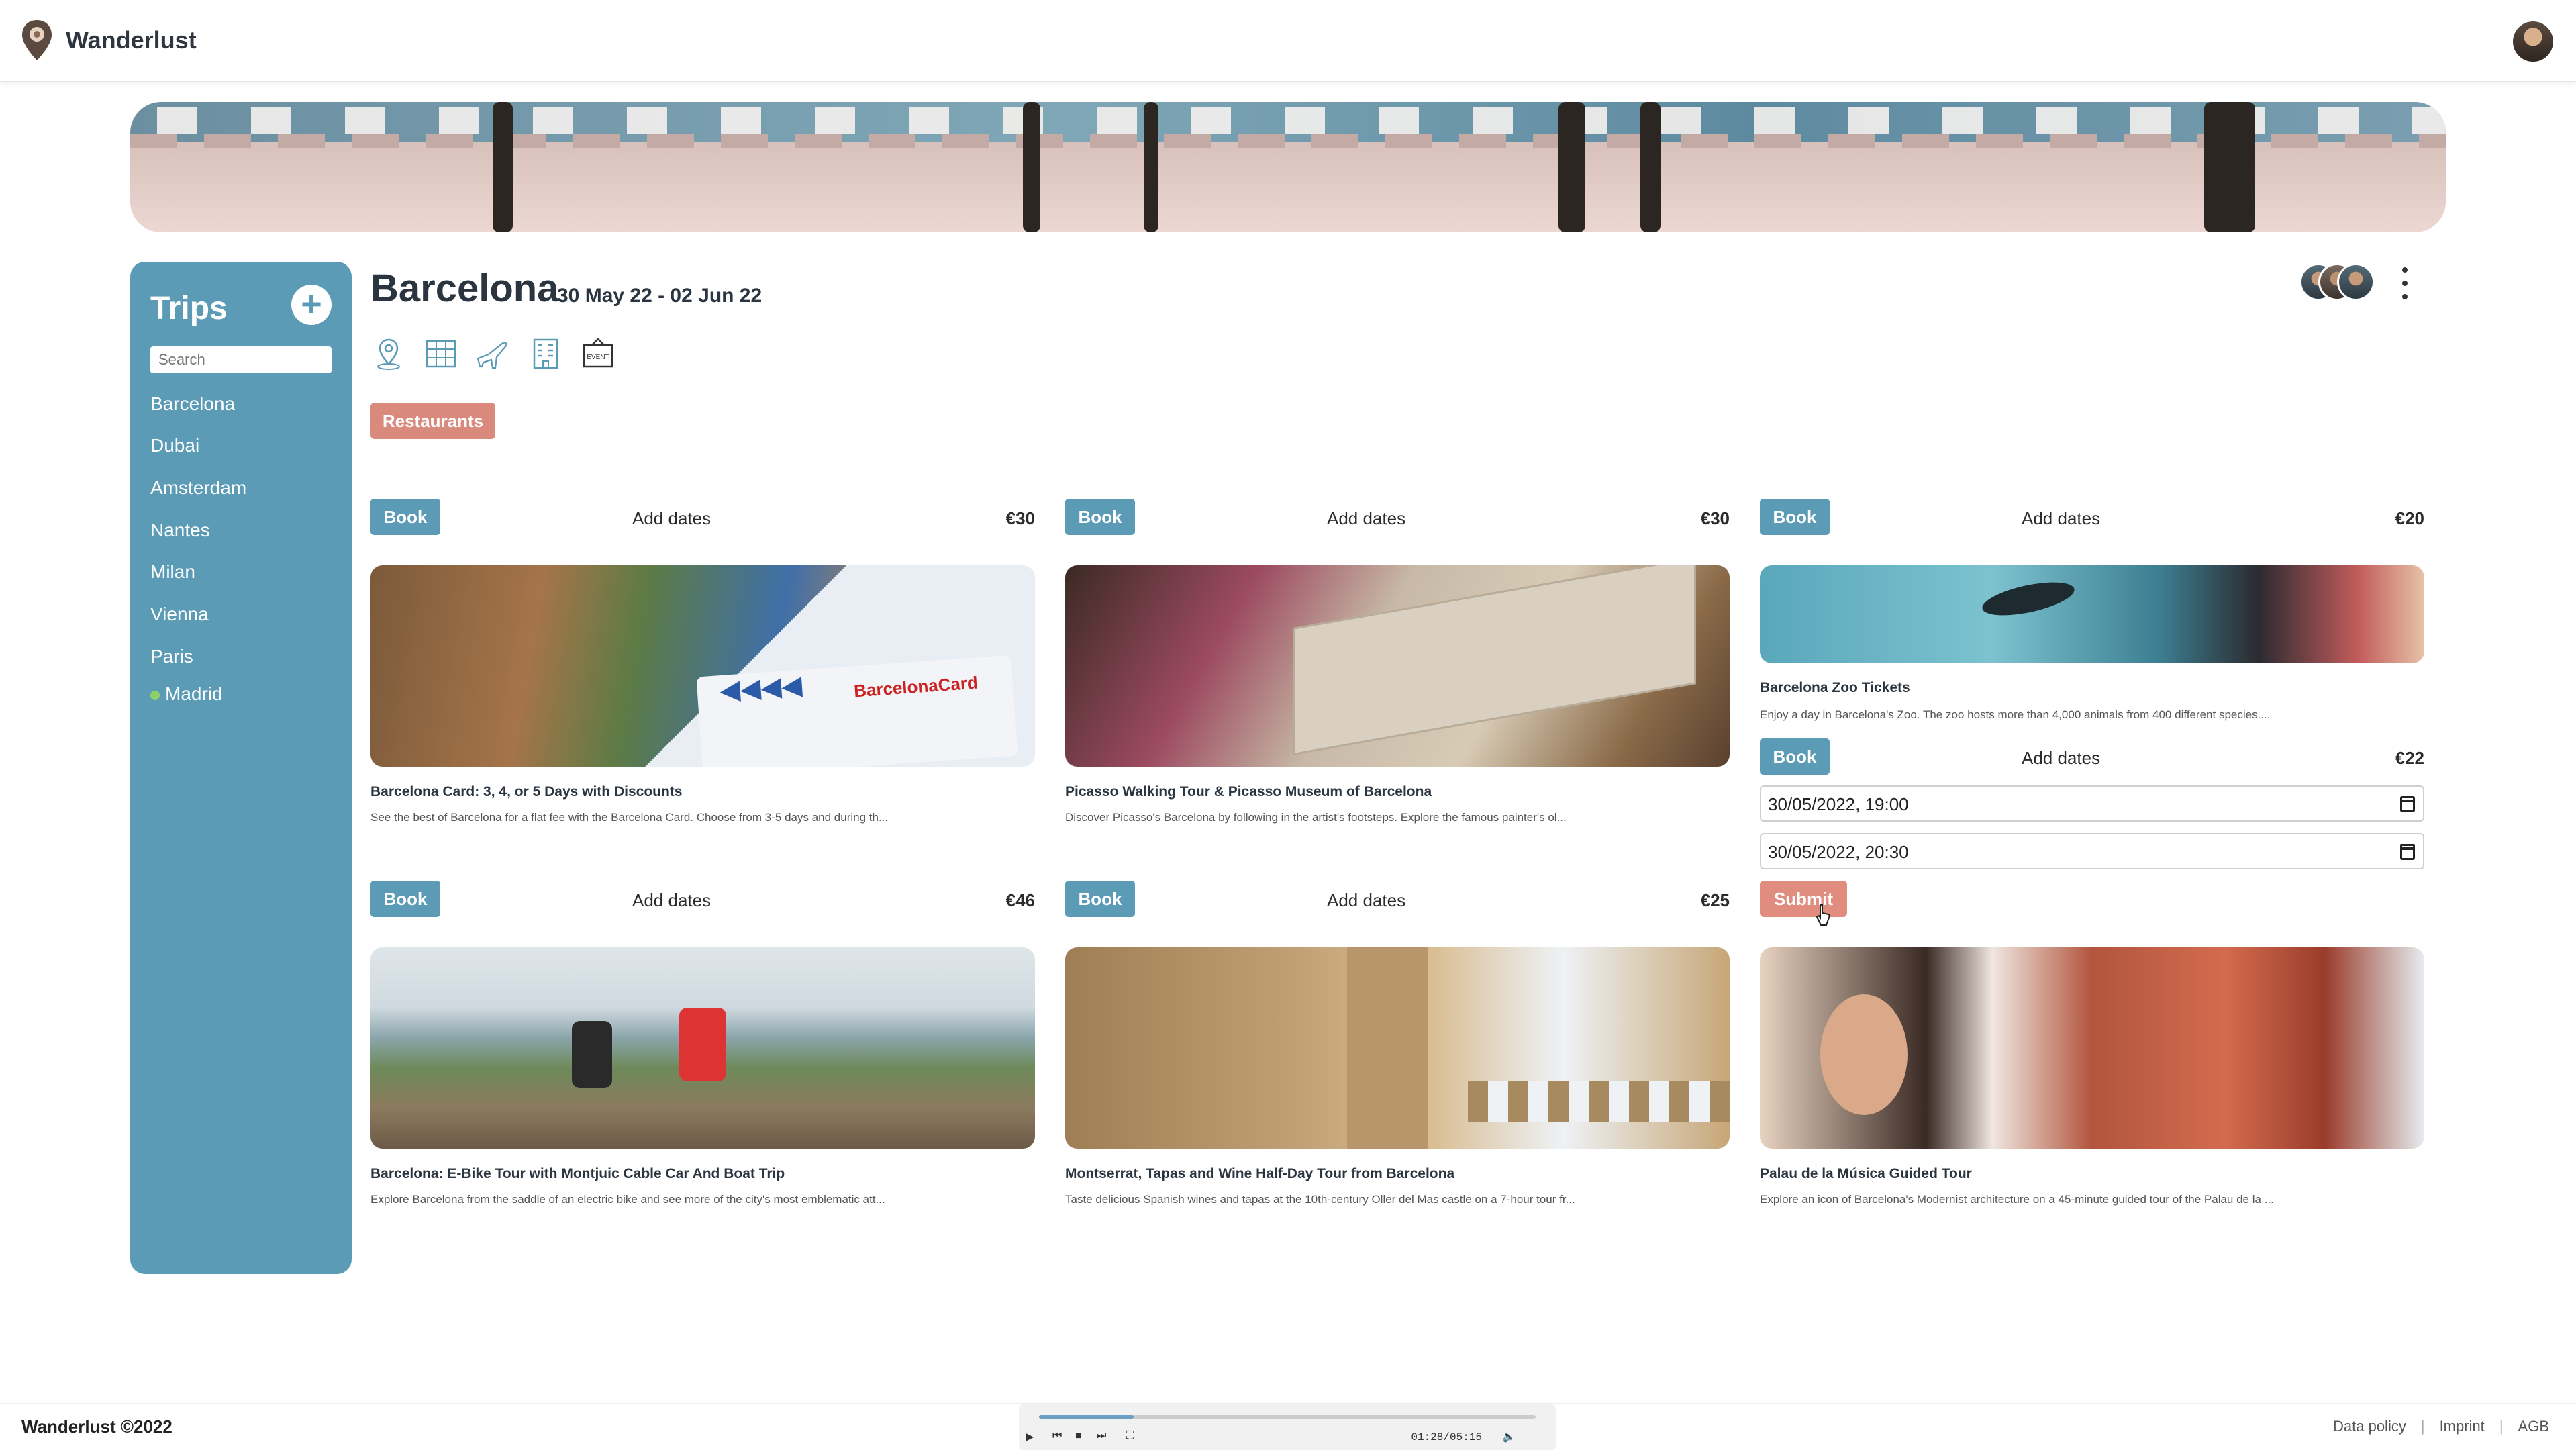 This screenshot has height=1450, width=2576. I want to click on top-bar: Wanderlust, so click(1288, 41).